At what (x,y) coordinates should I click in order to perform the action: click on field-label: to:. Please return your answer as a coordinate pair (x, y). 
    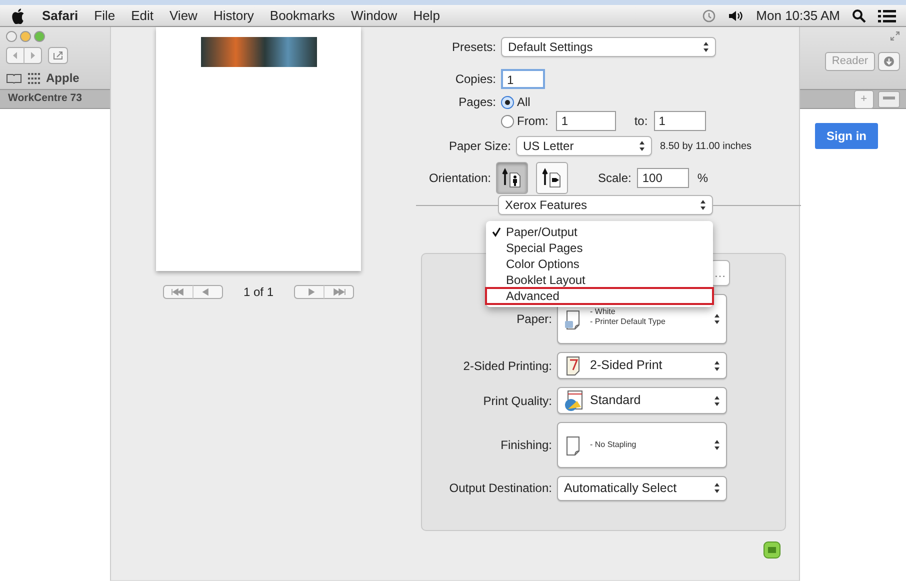
    Looking at the image, I should click on (641, 121).